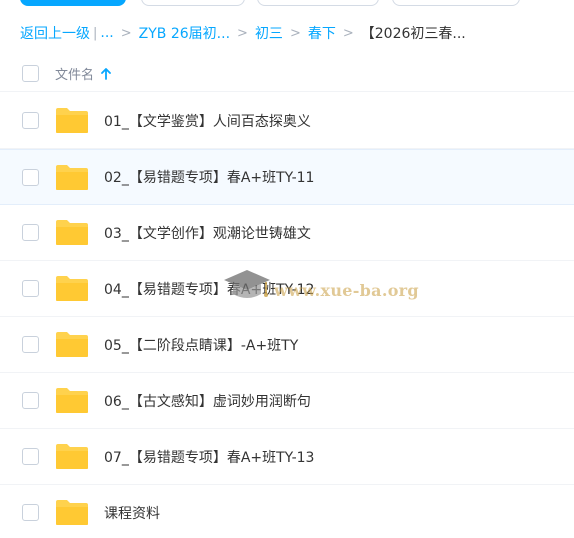 This screenshot has height=538, width=574. What do you see at coordinates (322, 33) in the screenshot?
I see `breadcrumb-item: 春下` at bounding box center [322, 33].